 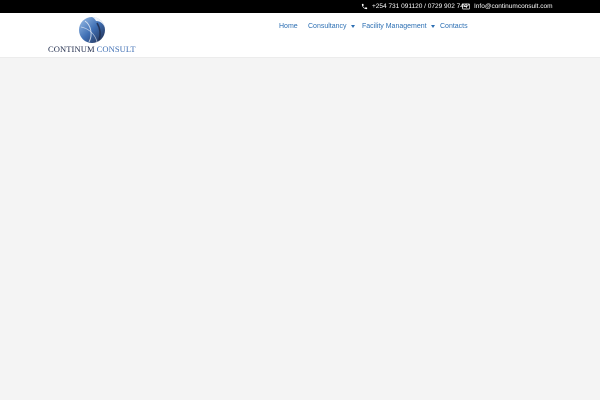 What do you see at coordinates (364, 6) in the screenshot?
I see `phone-icon` at bounding box center [364, 6].